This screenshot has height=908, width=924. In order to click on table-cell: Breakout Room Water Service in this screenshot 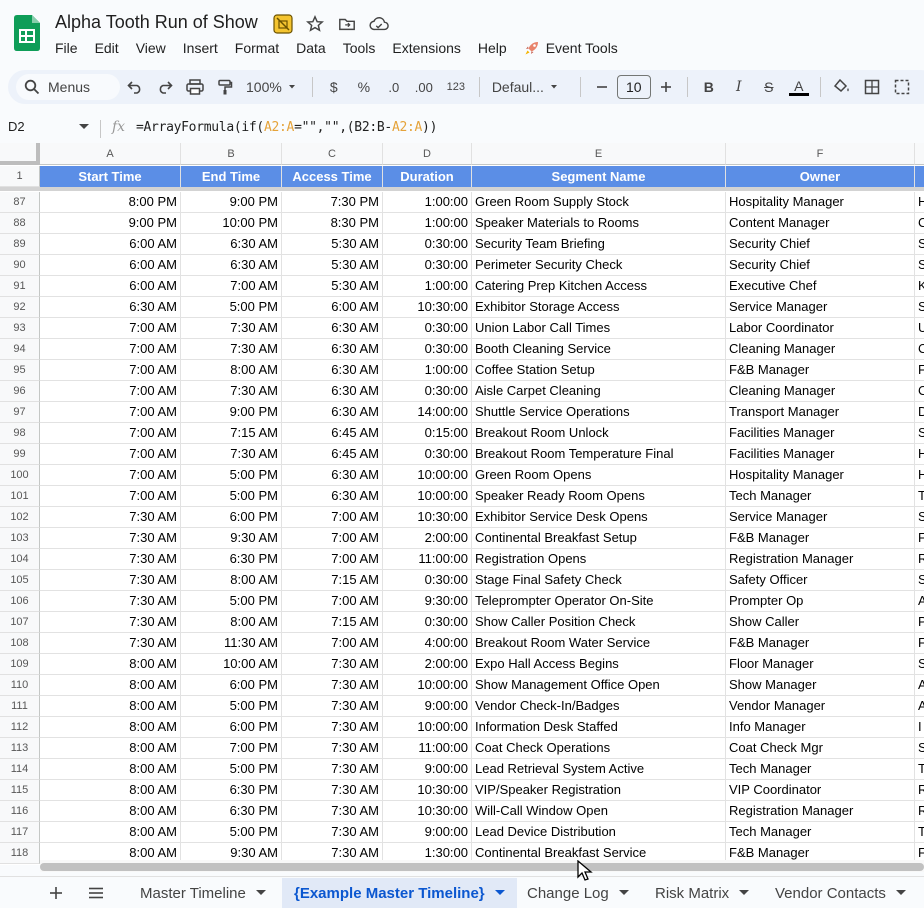, I will do `click(599, 643)`.